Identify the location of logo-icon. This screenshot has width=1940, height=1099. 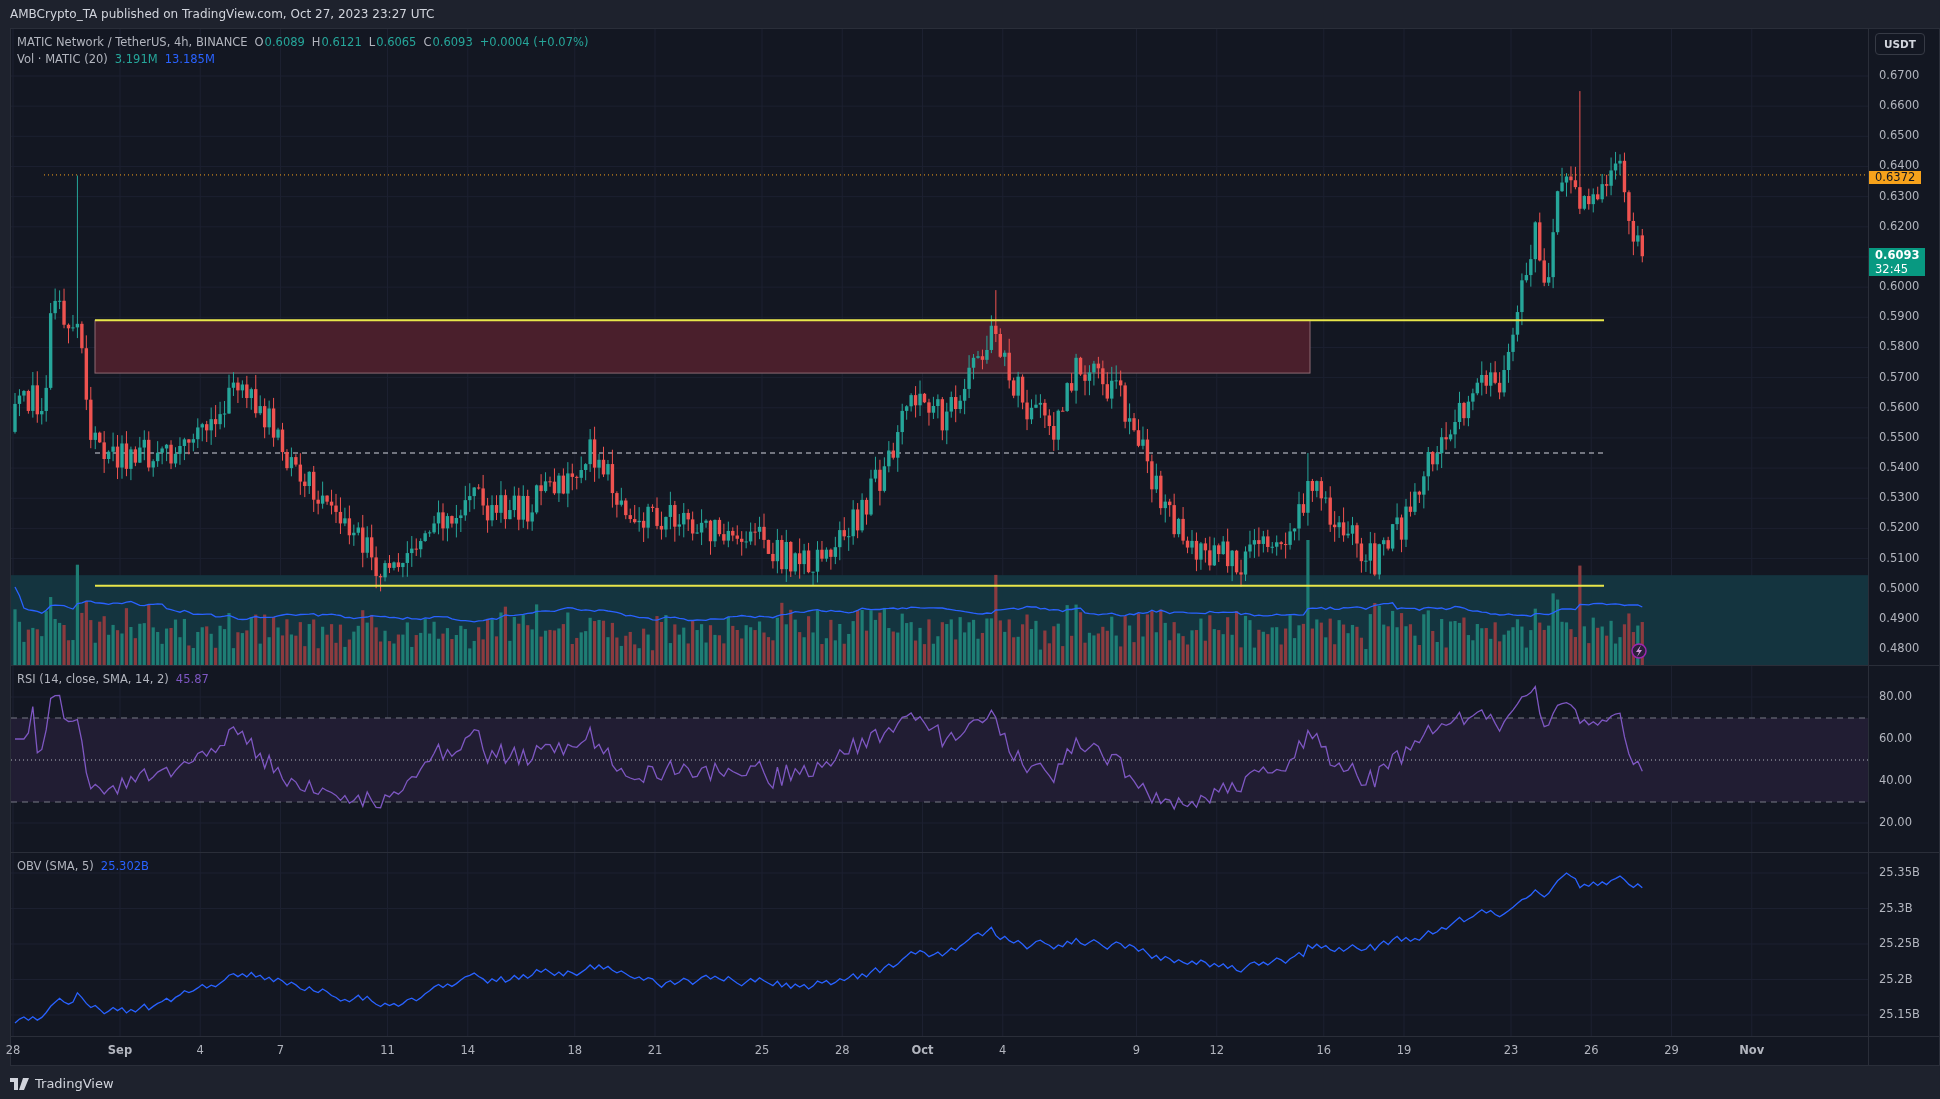
(20, 1083).